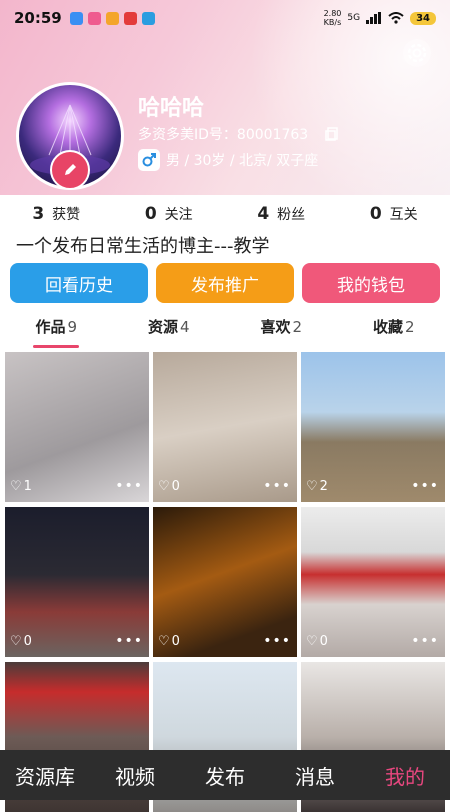  I want to click on signal-bars-icon, so click(374, 18).